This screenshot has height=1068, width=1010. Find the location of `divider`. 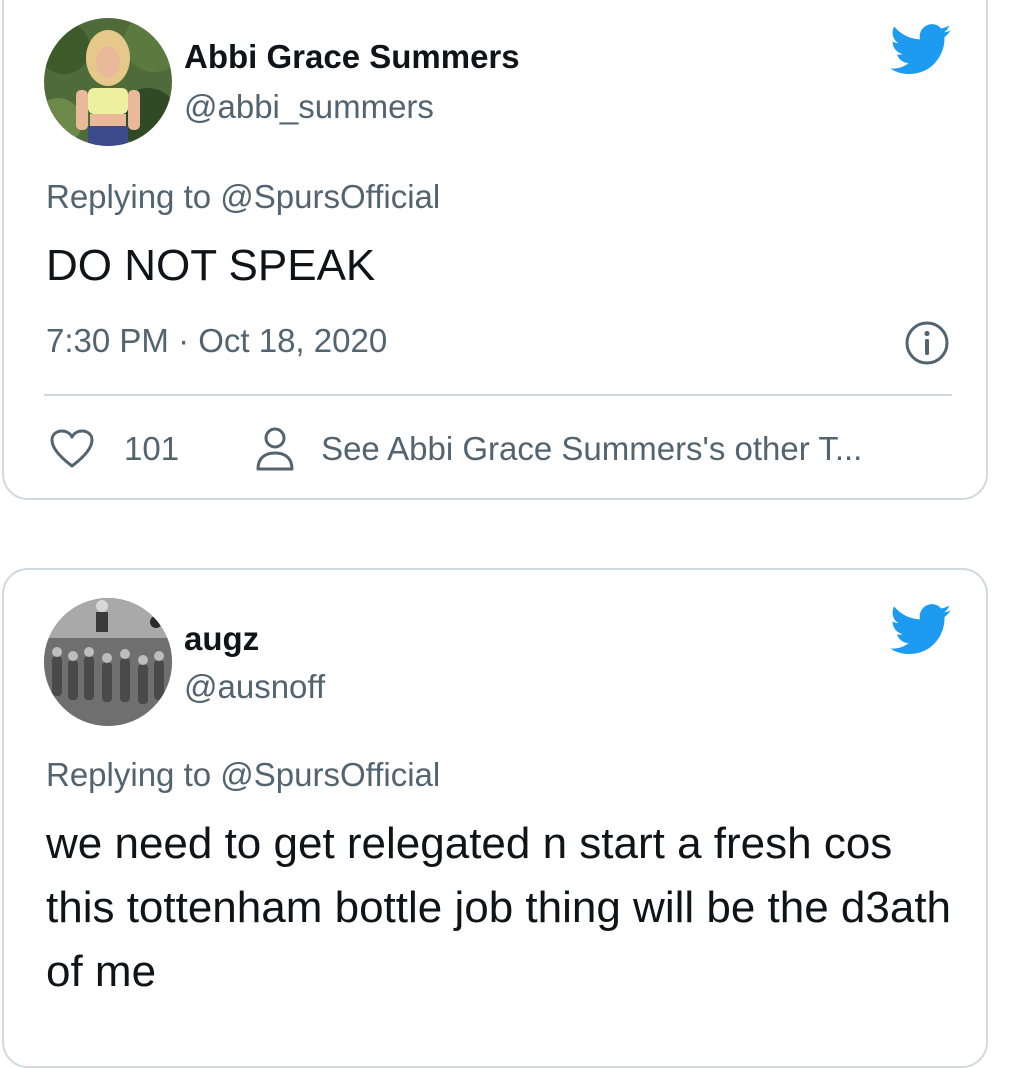

divider is located at coordinates (498, 395).